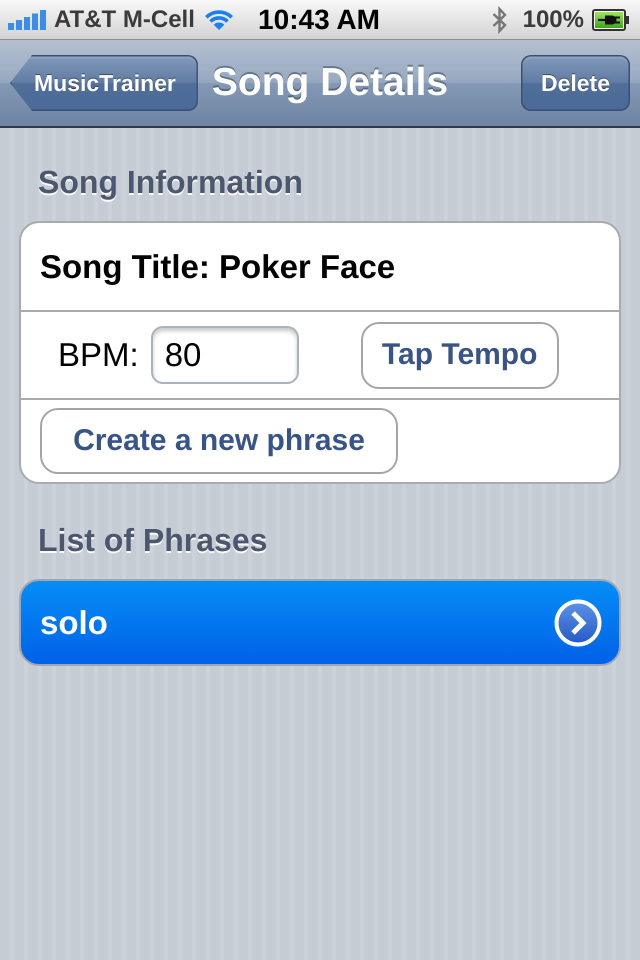  What do you see at coordinates (153, 540) in the screenshot?
I see `section-header: List of Phrases` at bounding box center [153, 540].